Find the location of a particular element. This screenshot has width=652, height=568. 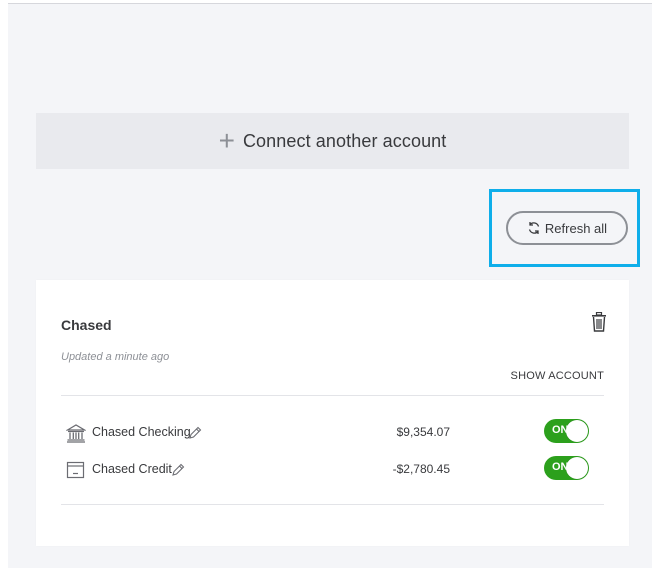

refresh-label: Refresh all is located at coordinates (576, 228).